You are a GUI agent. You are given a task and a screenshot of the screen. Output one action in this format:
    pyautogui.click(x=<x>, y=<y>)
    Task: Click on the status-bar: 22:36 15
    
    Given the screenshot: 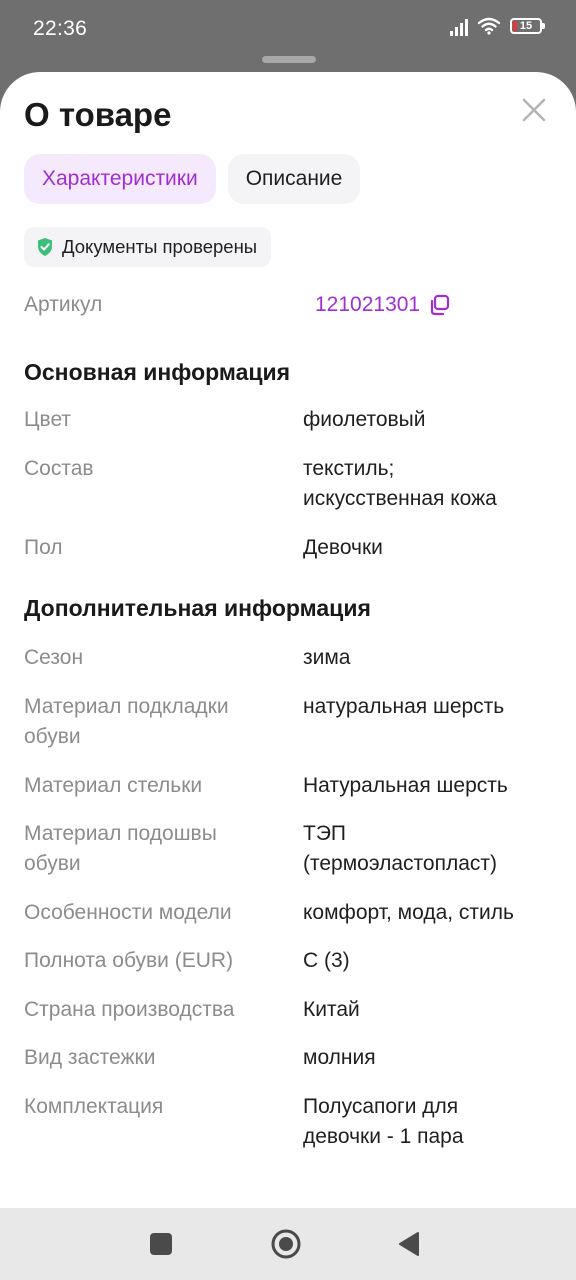 What is the action you would take?
    pyautogui.click(x=288, y=28)
    